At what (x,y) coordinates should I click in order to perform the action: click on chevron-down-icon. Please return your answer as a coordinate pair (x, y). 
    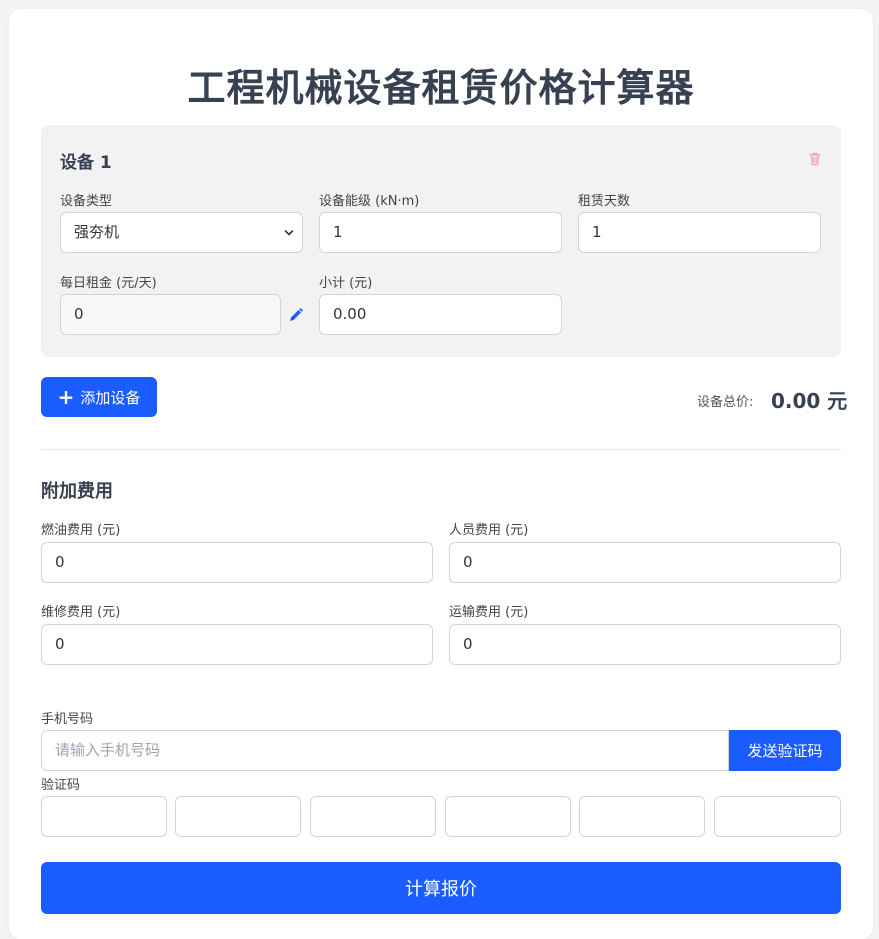
    Looking at the image, I should click on (289, 233).